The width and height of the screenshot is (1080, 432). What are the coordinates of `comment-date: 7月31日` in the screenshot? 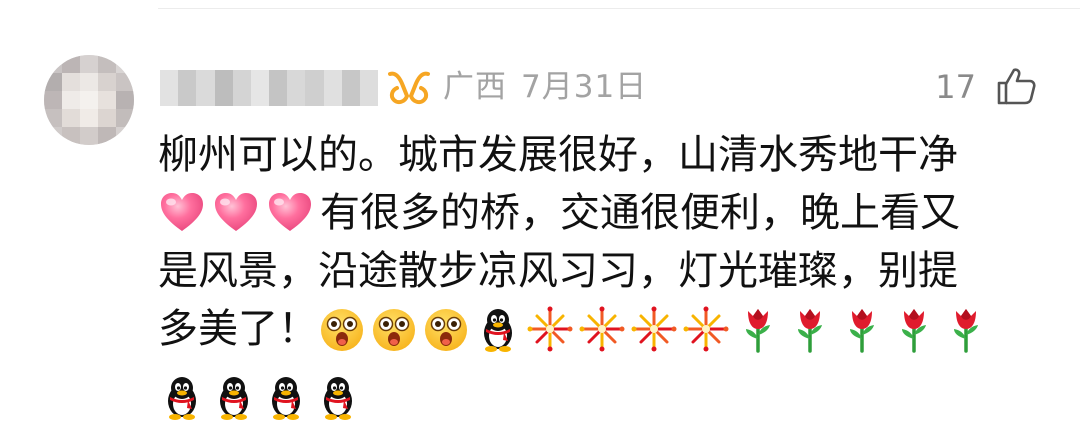 It's located at (584, 87).